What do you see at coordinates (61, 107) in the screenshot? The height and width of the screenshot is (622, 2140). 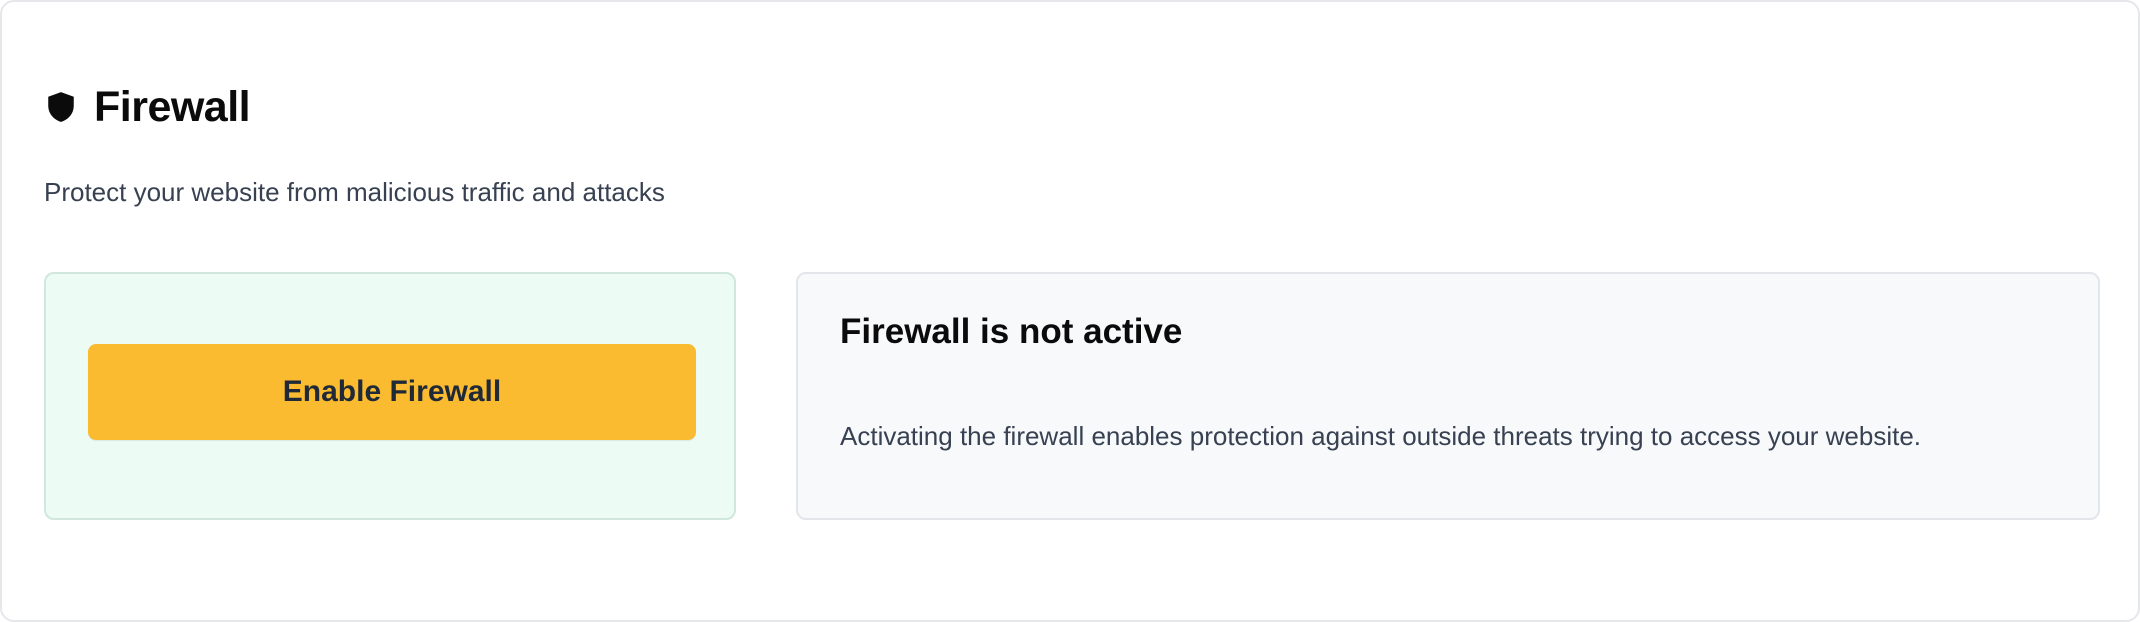 I see `shield-icon` at bounding box center [61, 107].